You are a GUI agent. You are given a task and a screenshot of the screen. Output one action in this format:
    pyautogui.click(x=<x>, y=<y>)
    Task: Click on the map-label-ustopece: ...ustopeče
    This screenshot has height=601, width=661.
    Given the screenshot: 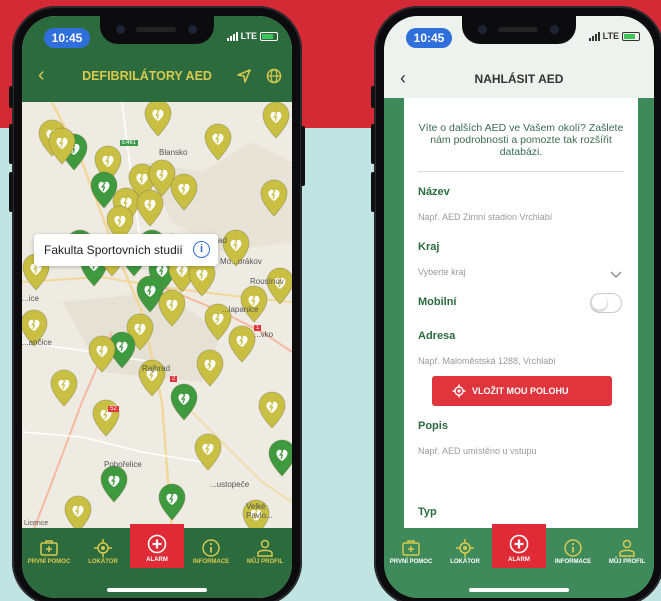 What is the action you would take?
    pyautogui.click(x=230, y=484)
    